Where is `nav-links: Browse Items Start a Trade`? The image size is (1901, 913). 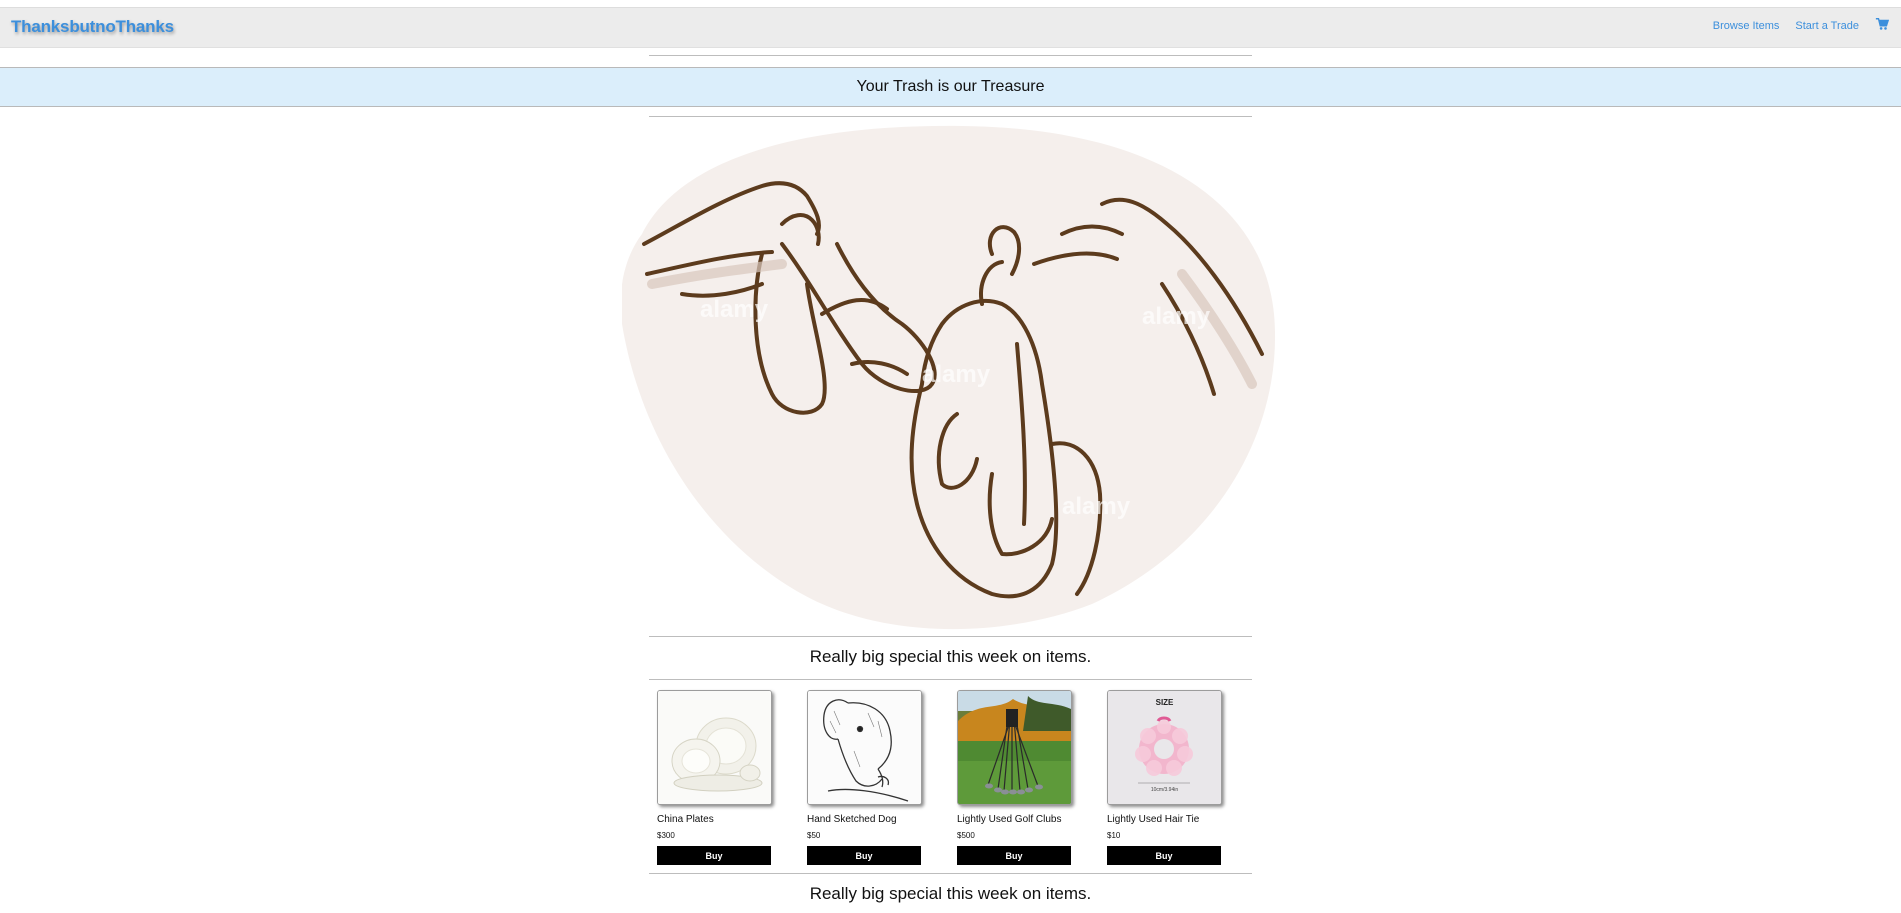 nav-links: Browse Items Start a Trade is located at coordinates (1801, 25).